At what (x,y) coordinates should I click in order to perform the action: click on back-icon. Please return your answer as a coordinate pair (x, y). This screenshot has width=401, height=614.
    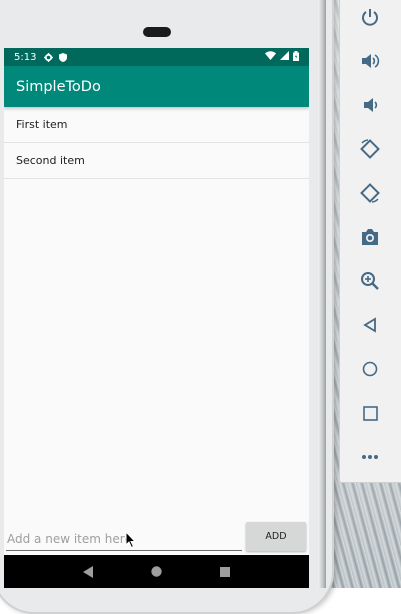
    Looking at the image, I should click on (370, 325).